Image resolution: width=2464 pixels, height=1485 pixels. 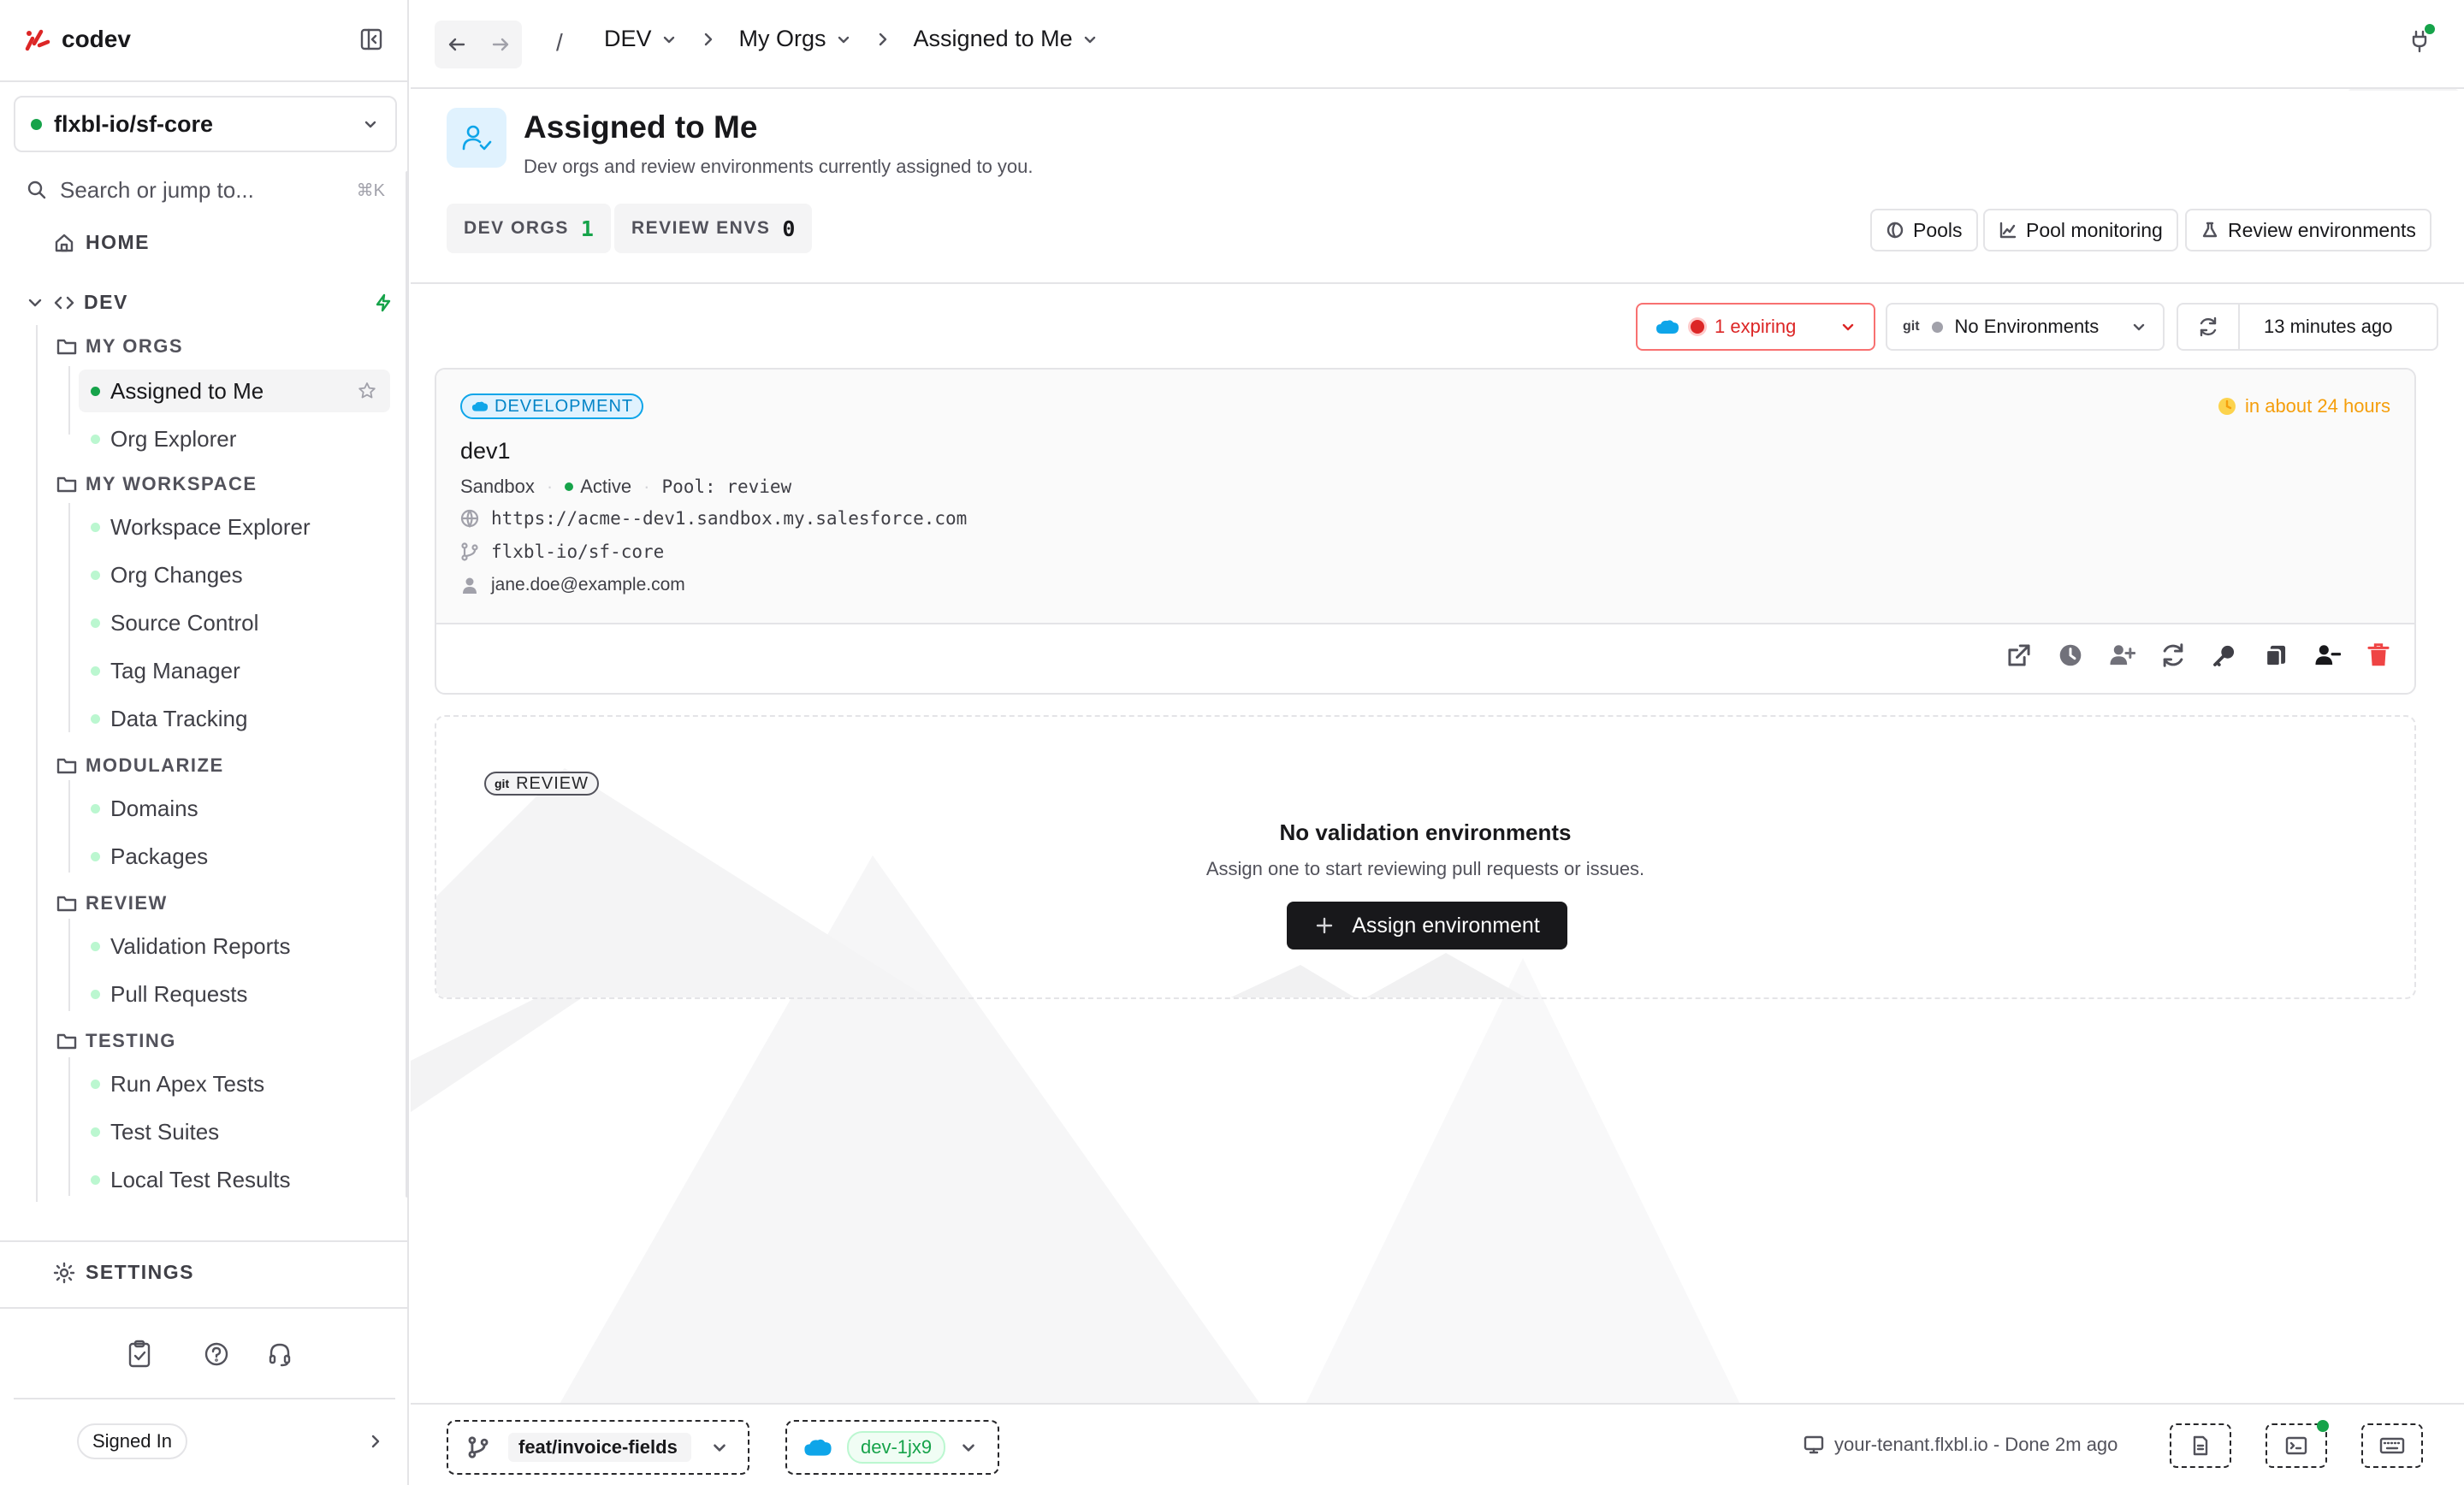 I want to click on expiring-filter: 1 expiring, so click(x=1755, y=327).